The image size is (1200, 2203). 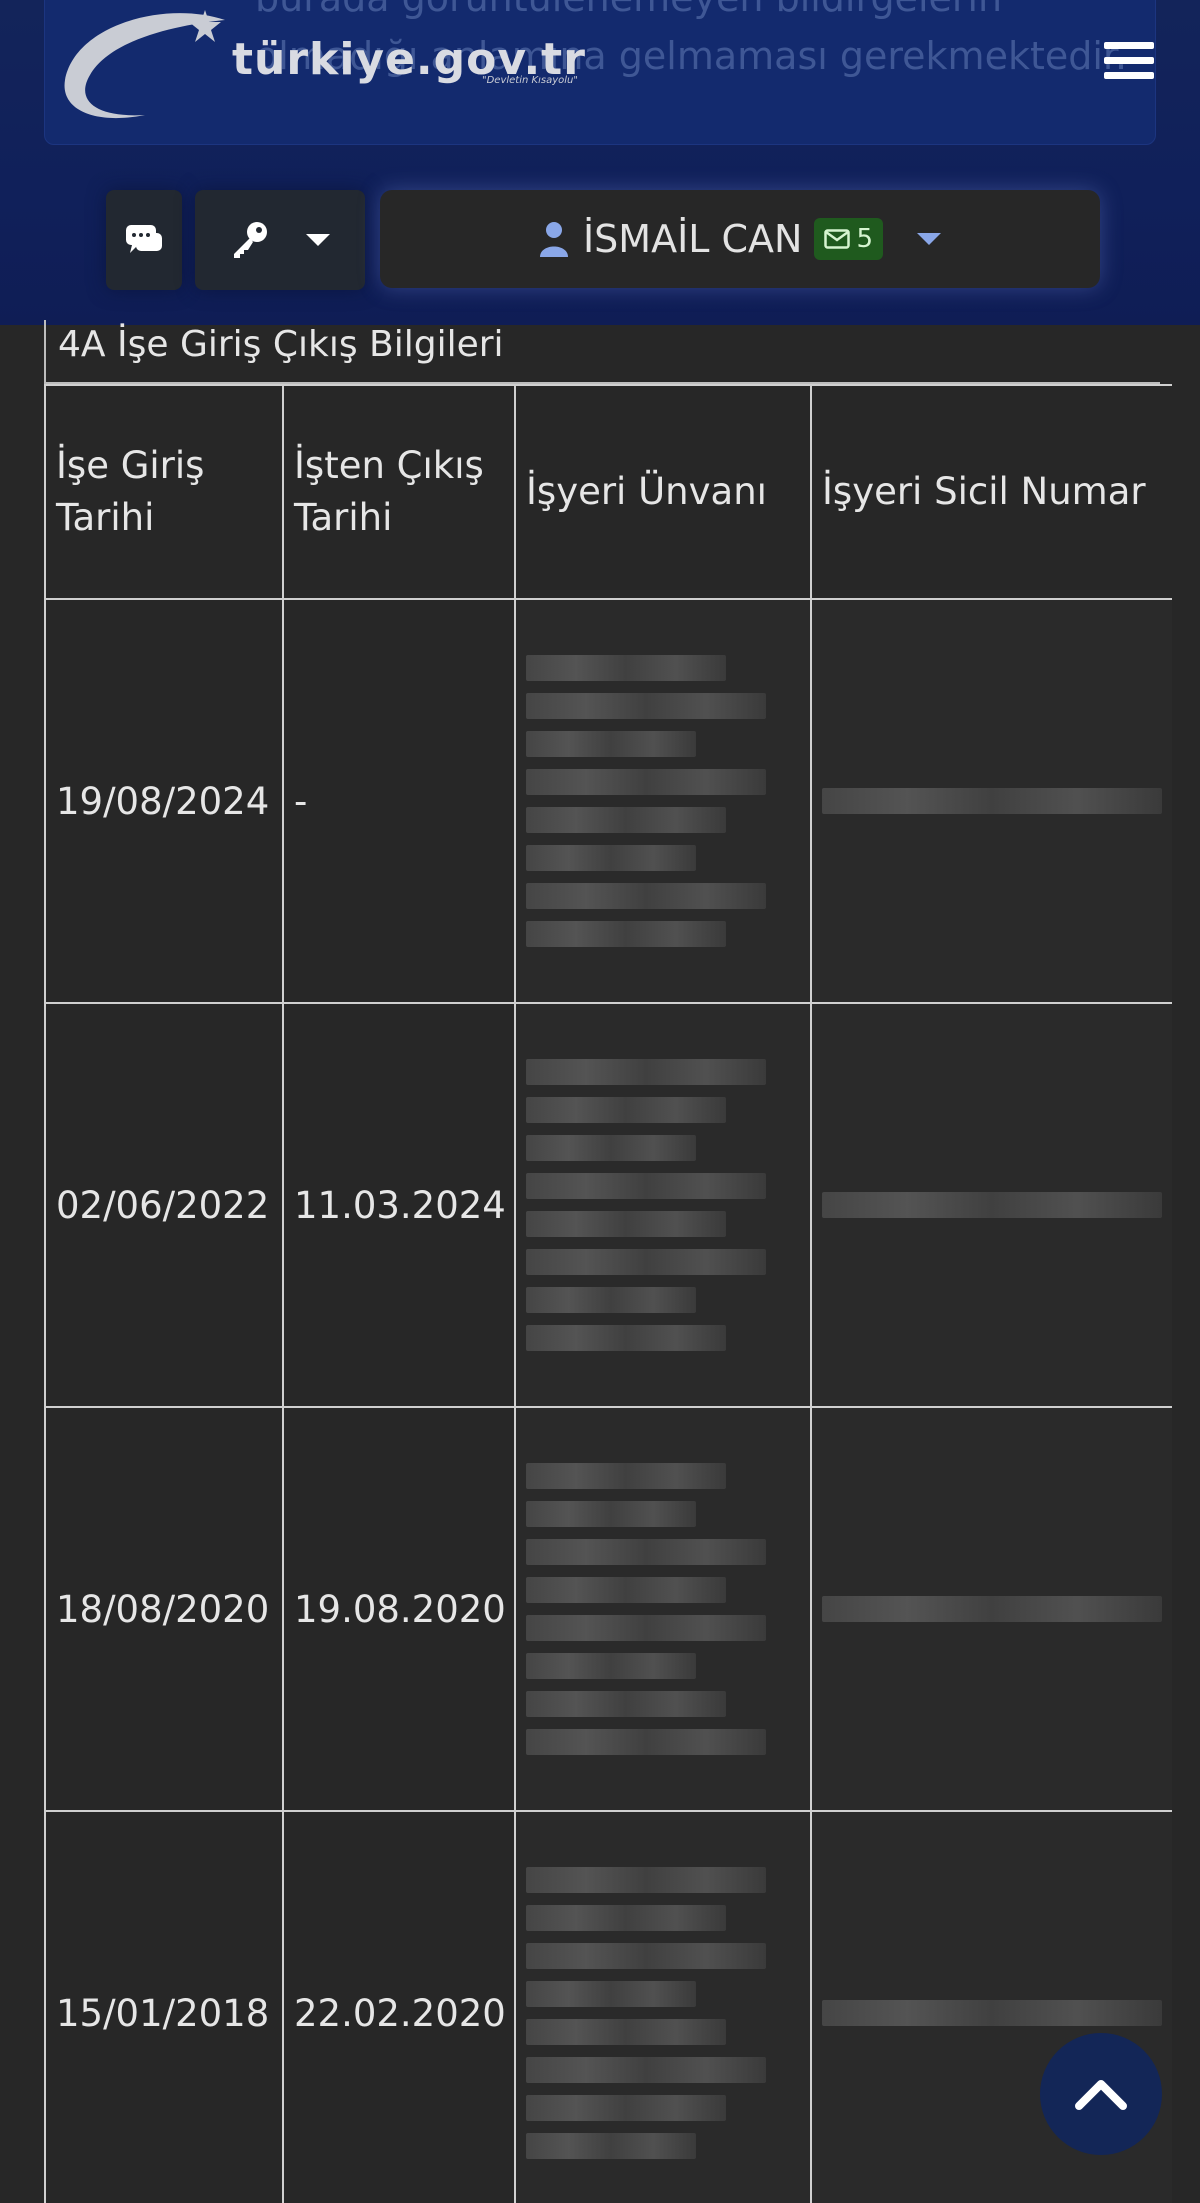 What do you see at coordinates (164, 2006) in the screenshot?
I see `entry-date-cell: 15/01/2018` at bounding box center [164, 2006].